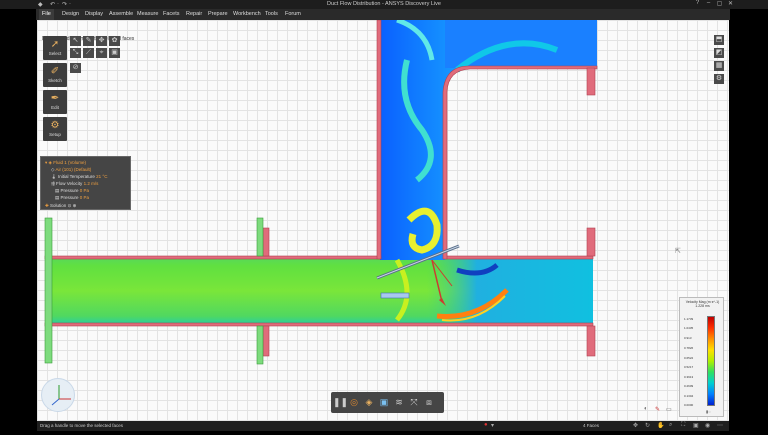  What do you see at coordinates (194, 14) in the screenshot?
I see `menu-repair: Repair` at bounding box center [194, 14].